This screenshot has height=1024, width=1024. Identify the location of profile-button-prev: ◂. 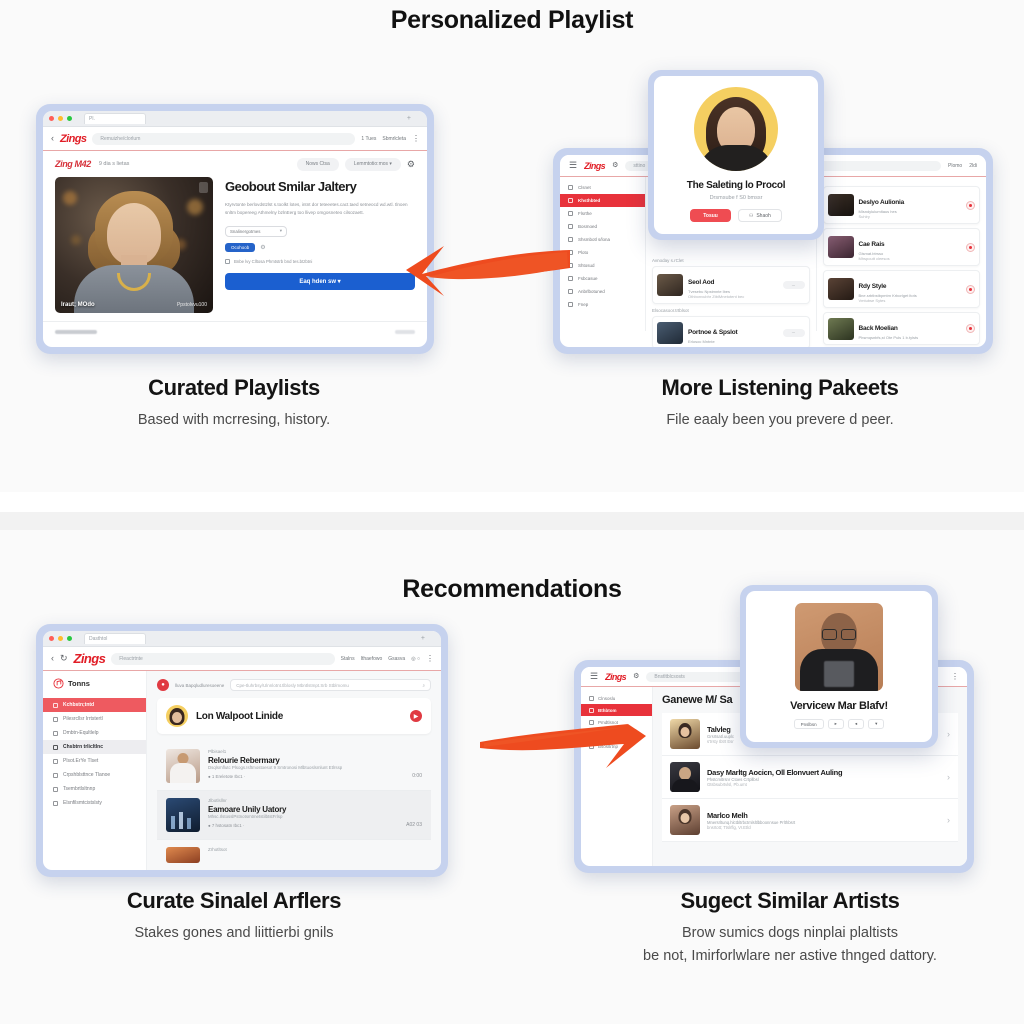
(856, 724).